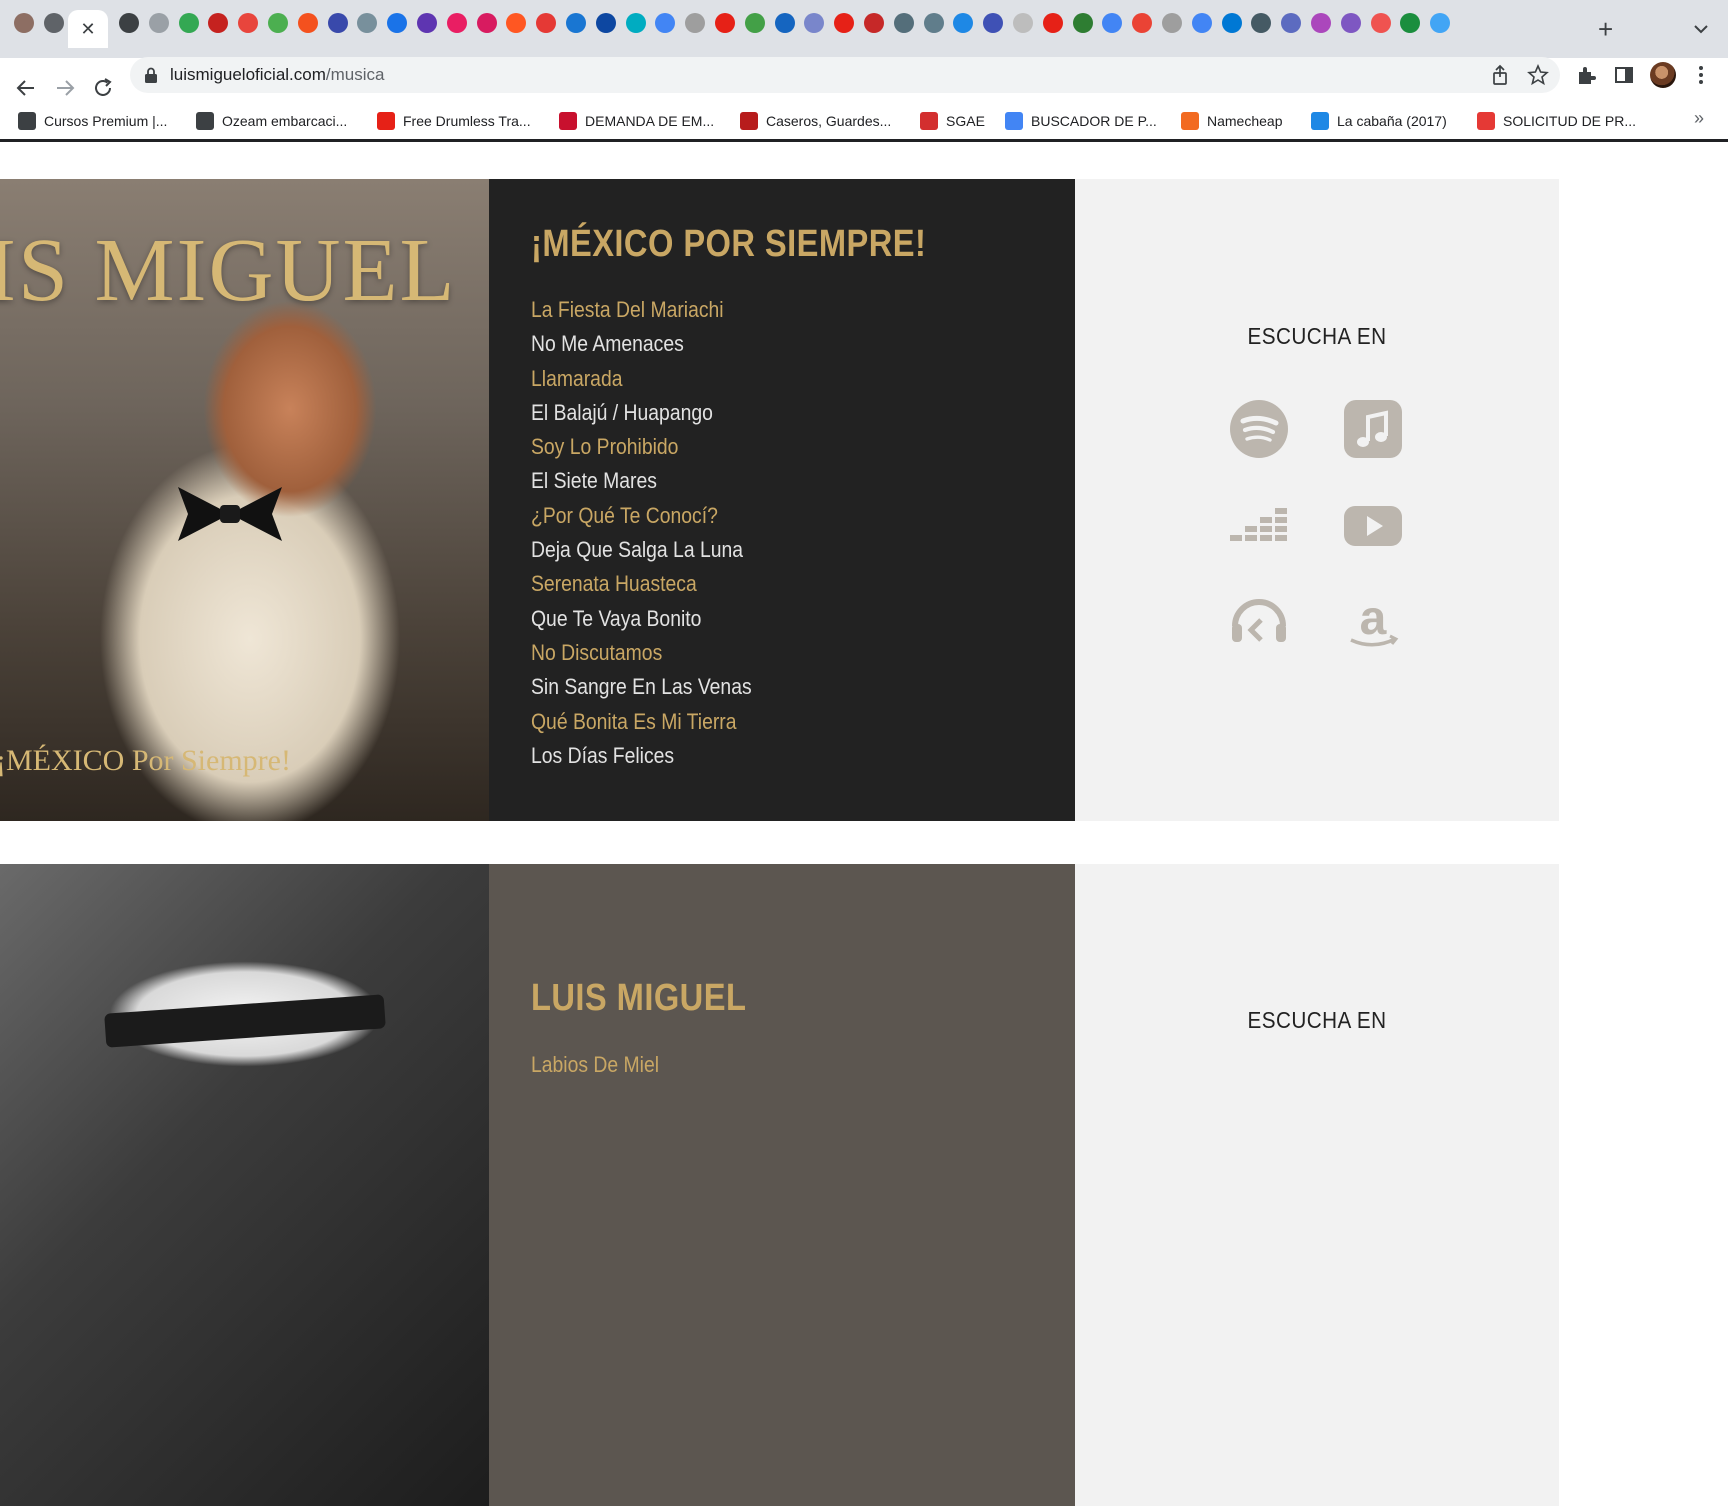  What do you see at coordinates (641, 550) in the screenshot?
I see `track-item: Deja Que Salga La Luna` at bounding box center [641, 550].